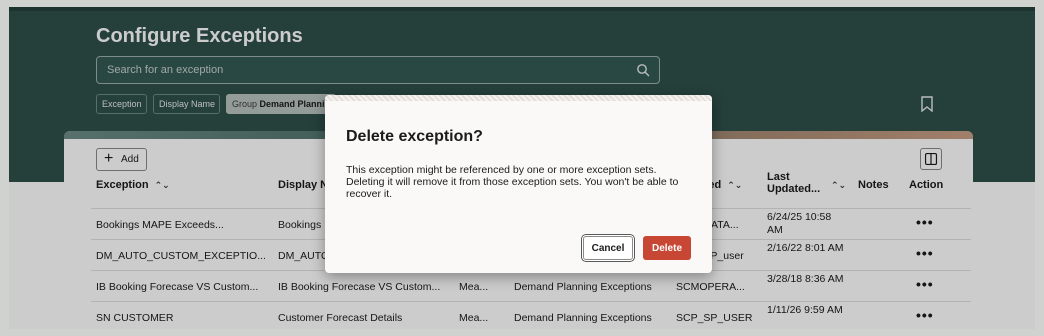  I want to click on dialog-decoration, so click(518, 98).